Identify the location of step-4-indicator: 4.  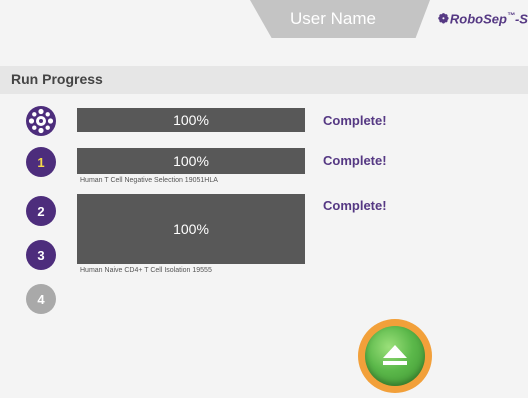
(41, 299).